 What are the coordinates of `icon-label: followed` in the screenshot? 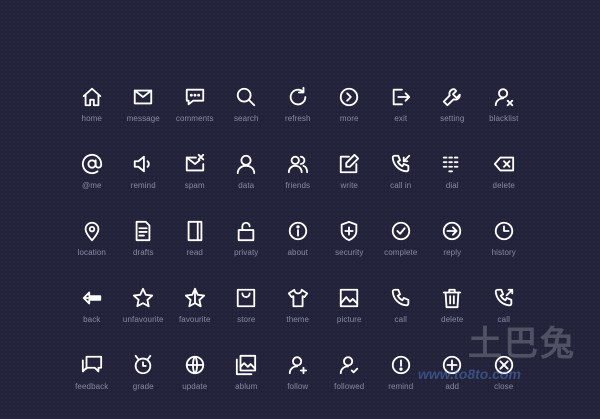 It's located at (349, 386).